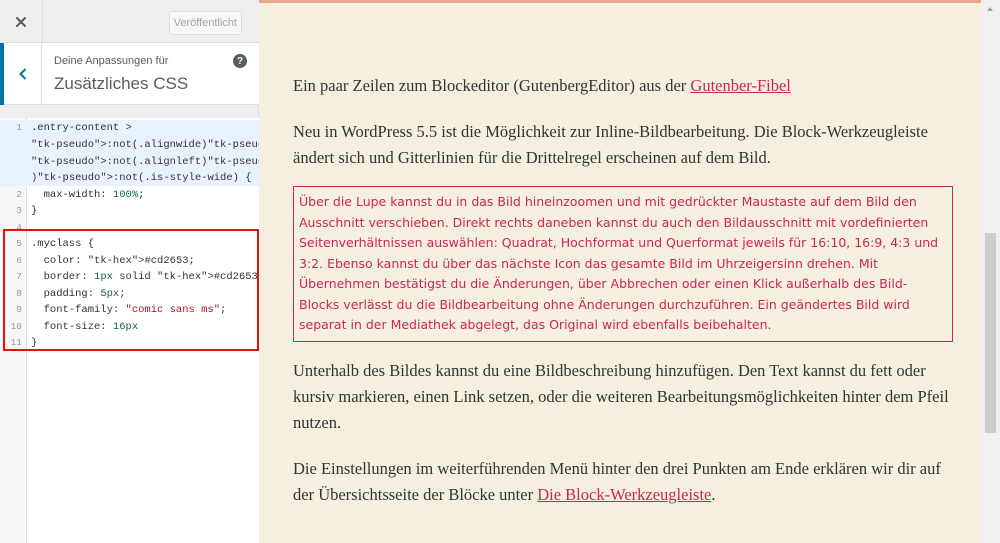 Image resolution: width=1000 pixels, height=543 pixels. I want to click on chevron-left-icon, so click(22, 74).